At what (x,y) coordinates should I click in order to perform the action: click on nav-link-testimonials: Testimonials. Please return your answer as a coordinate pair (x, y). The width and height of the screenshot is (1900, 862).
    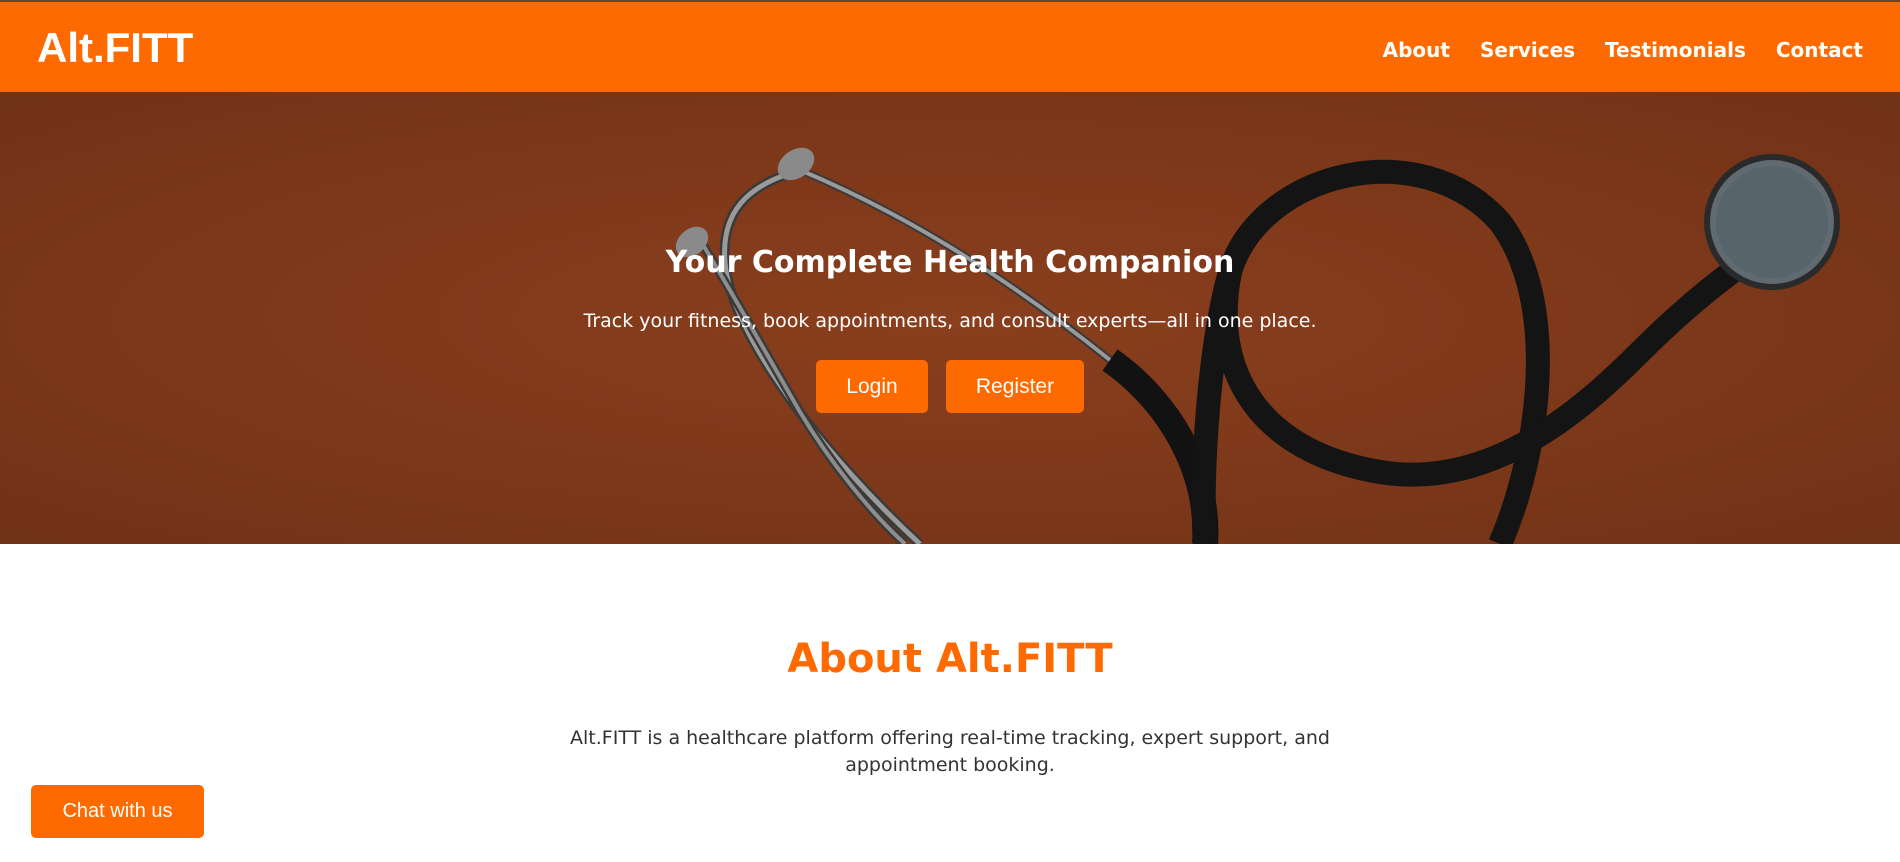
    Looking at the image, I should click on (1675, 50).